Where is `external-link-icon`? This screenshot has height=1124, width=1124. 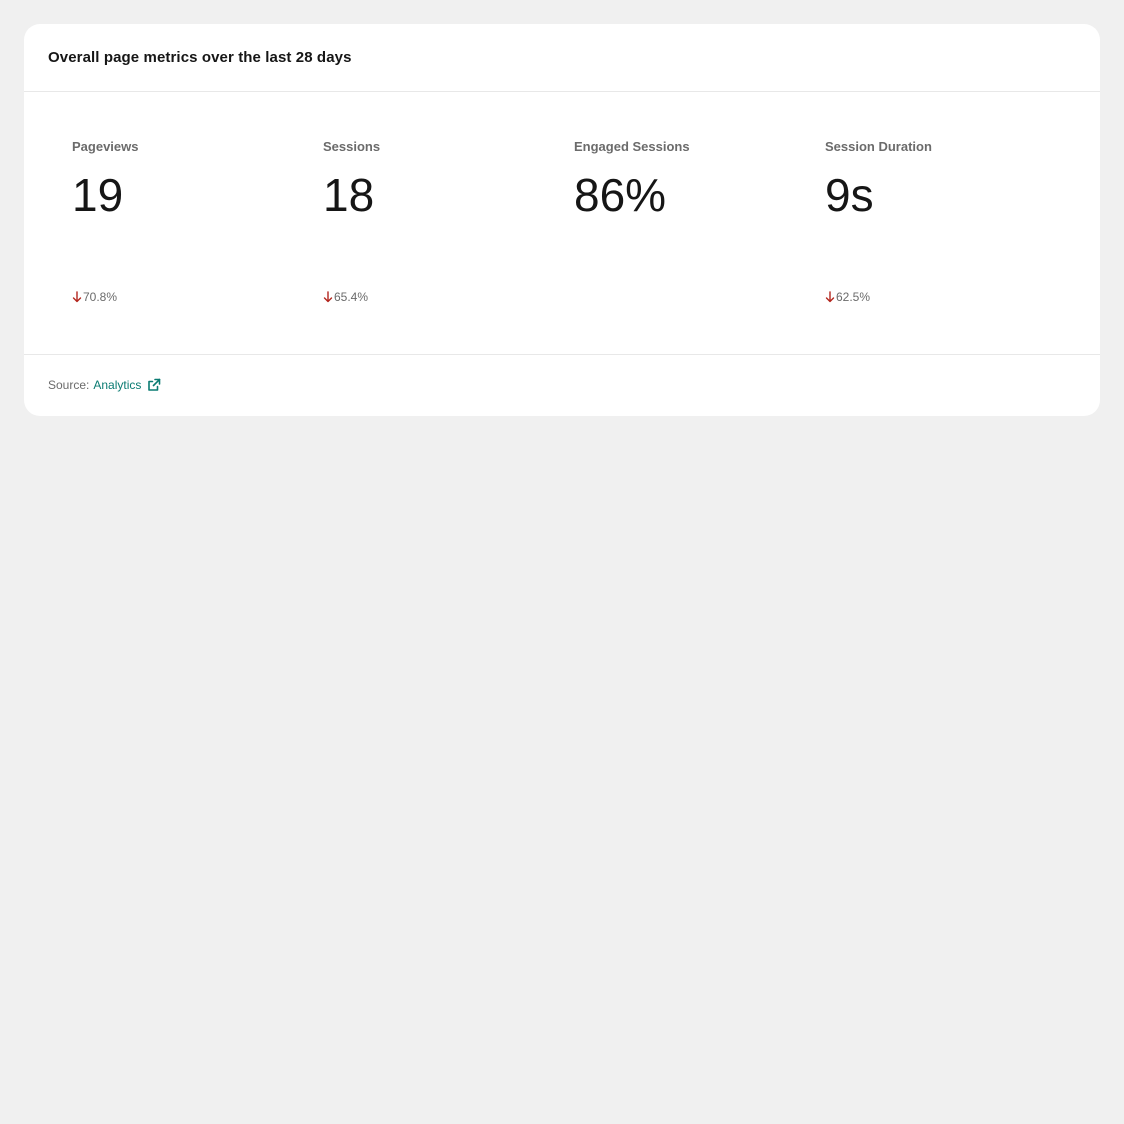 external-link-icon is located at coordinates (154, 384).